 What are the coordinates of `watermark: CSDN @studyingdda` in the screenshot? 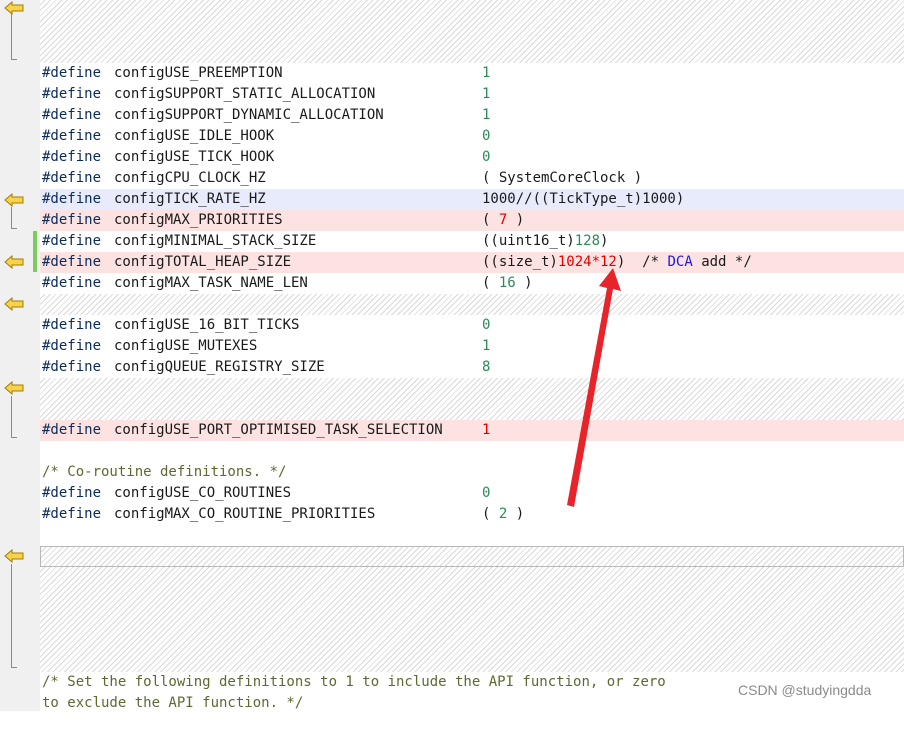 It's located at (805, 690).